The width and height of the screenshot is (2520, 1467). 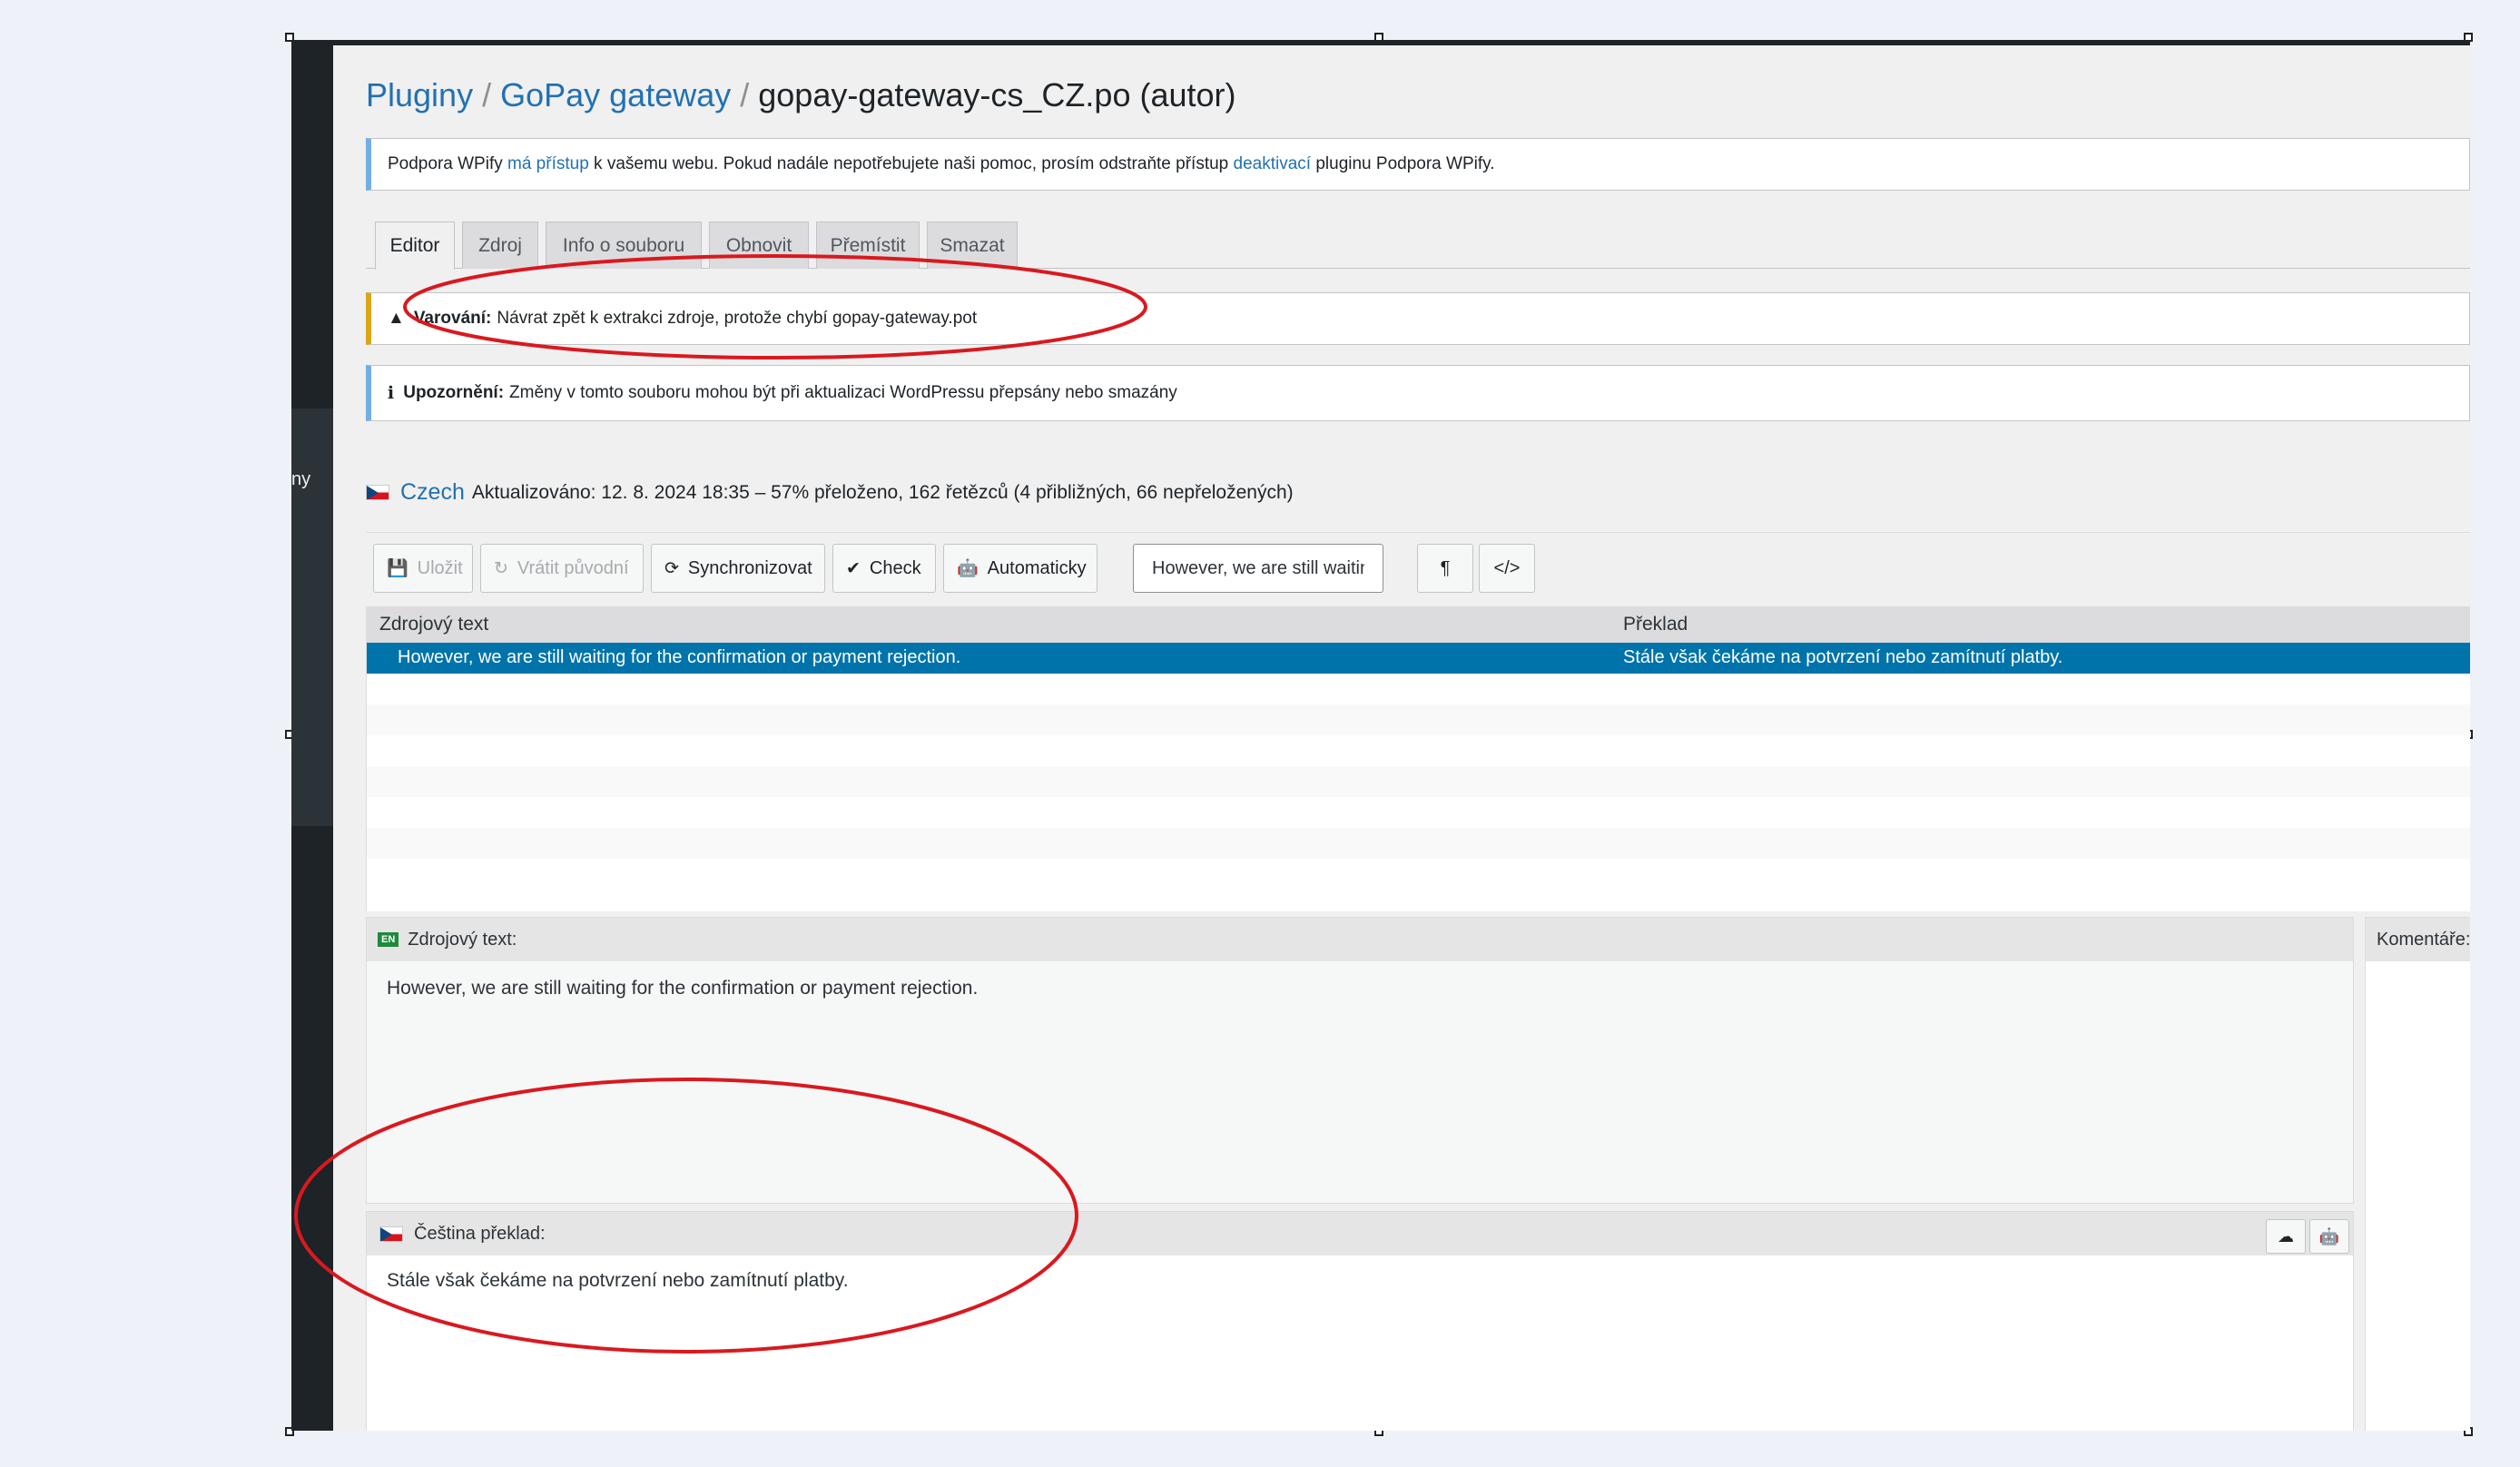 I want to click on show-invisibles-button: ¶, so click(x=1445, y=568).